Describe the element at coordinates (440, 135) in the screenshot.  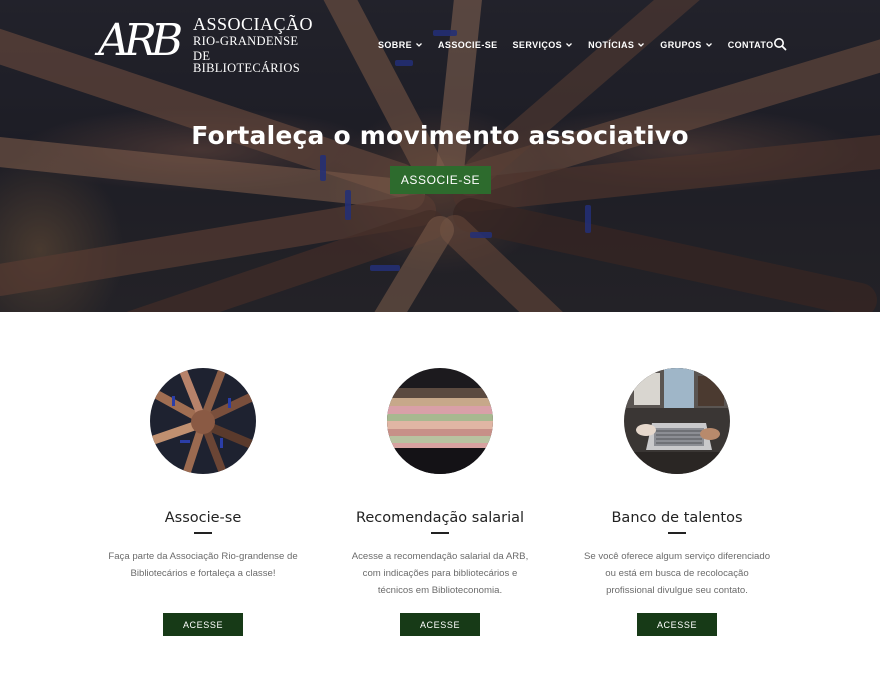
I see `hero-title: Fortaleça o movimento associativo` at that location.